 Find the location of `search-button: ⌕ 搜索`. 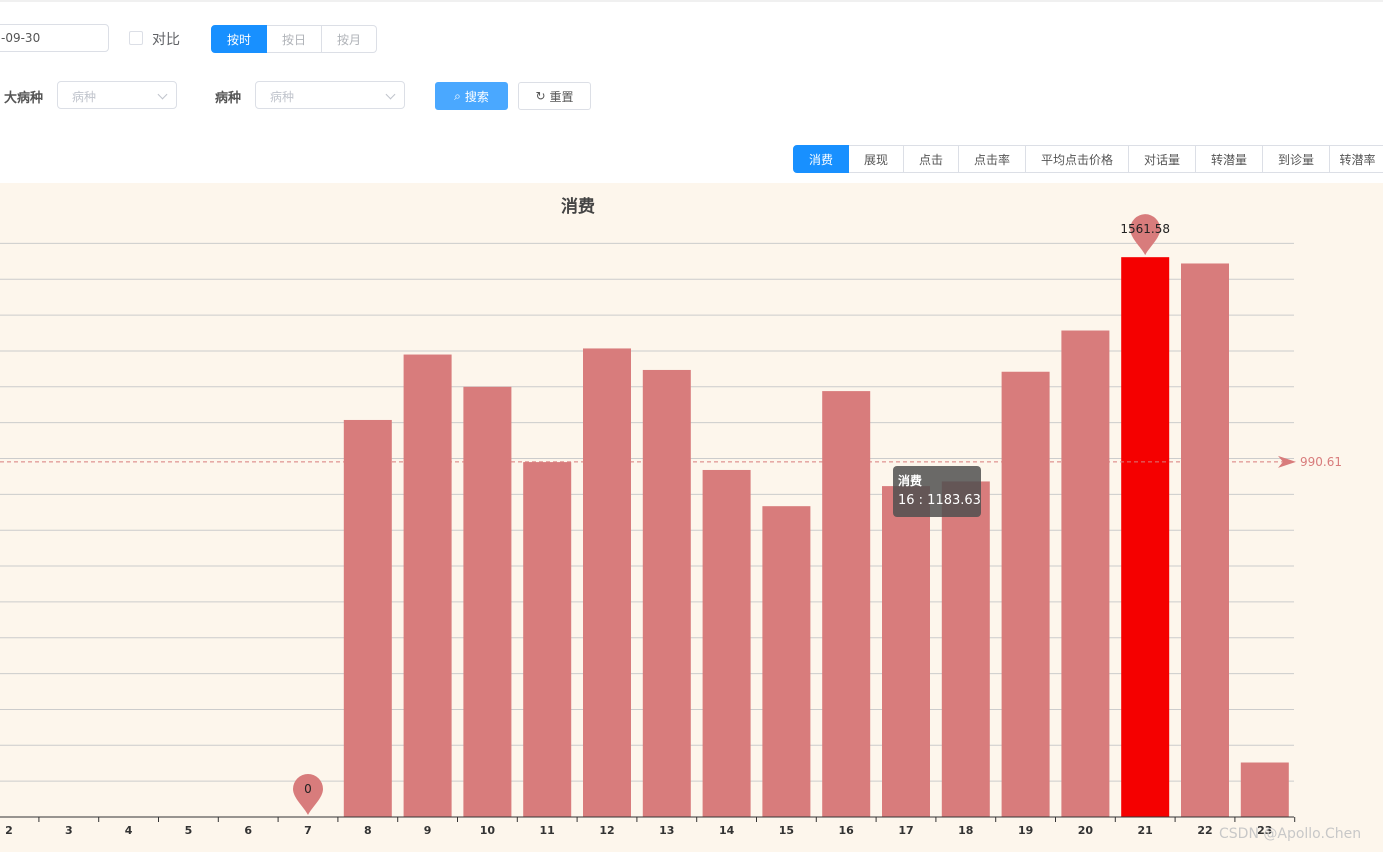

search-button: ⌕ 搜索 is located at coordinates (471, 96).